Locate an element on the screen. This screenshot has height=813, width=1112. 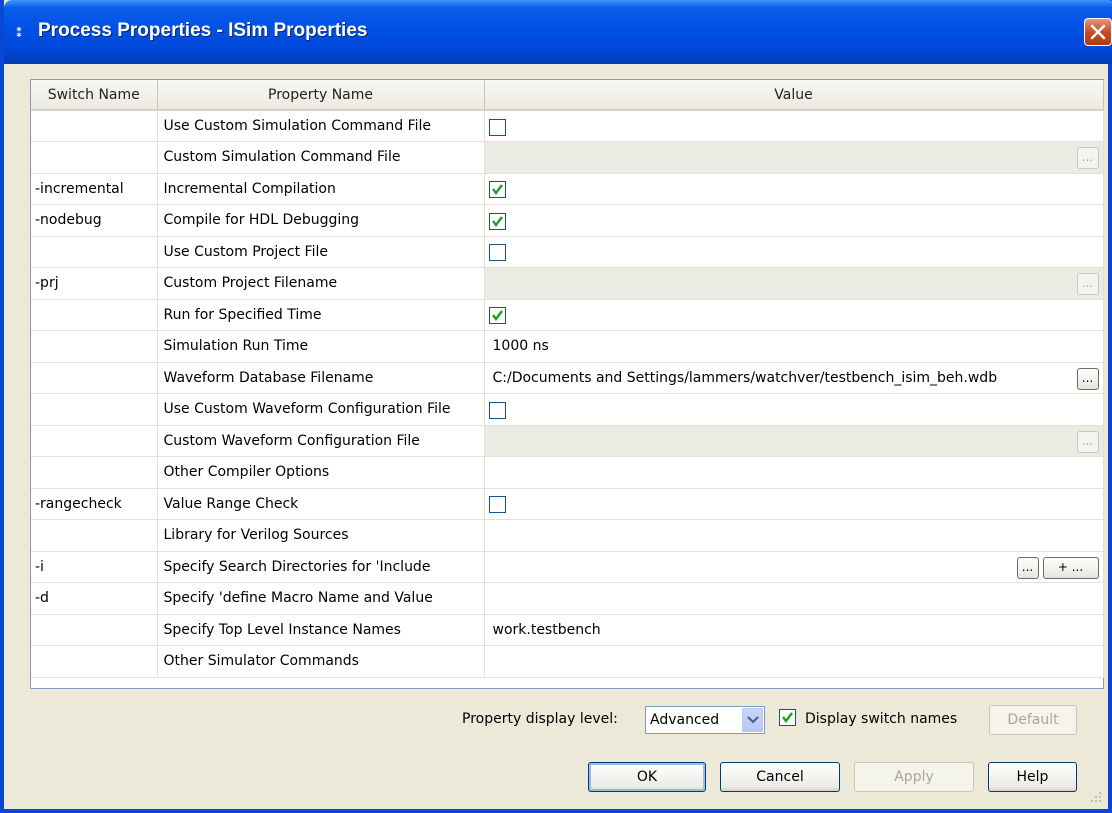
table-row: Use Custom Simulation Command File is located at coordinates (567, 126).